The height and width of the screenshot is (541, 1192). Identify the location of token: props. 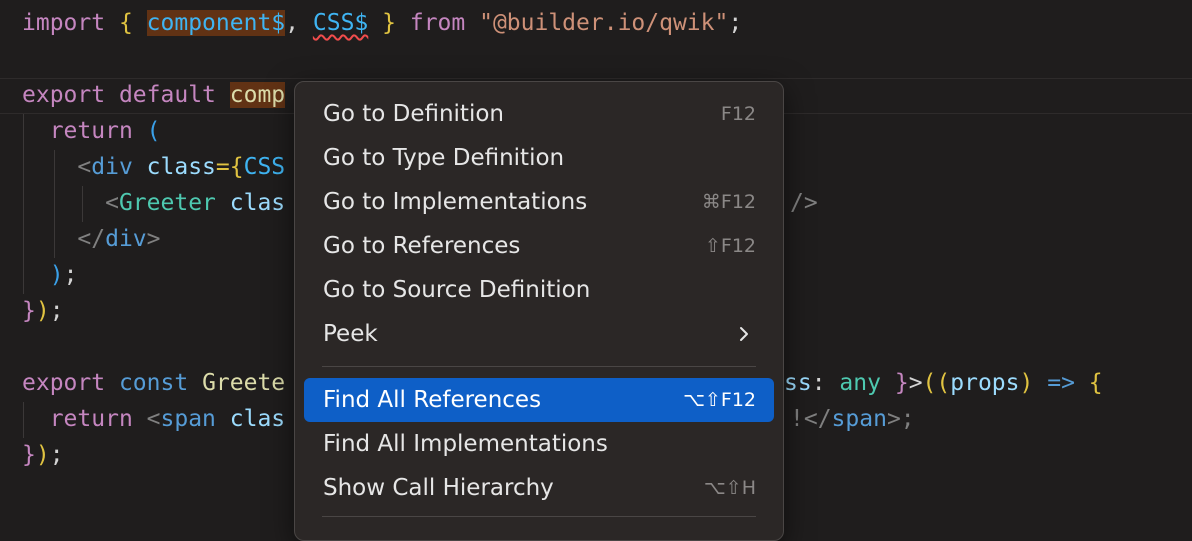
(985, 383).